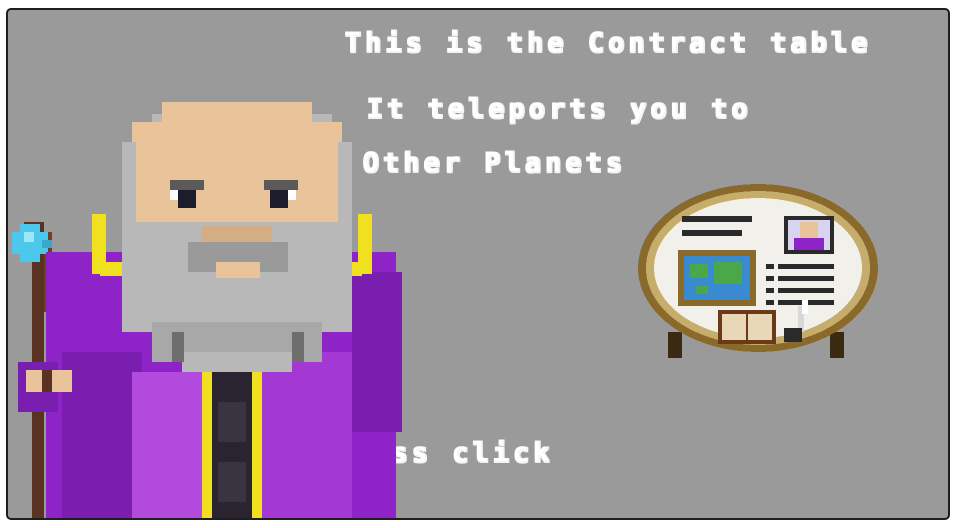  I want to click on dialogue-line-1: This is the Contract table, so click(607, 42).